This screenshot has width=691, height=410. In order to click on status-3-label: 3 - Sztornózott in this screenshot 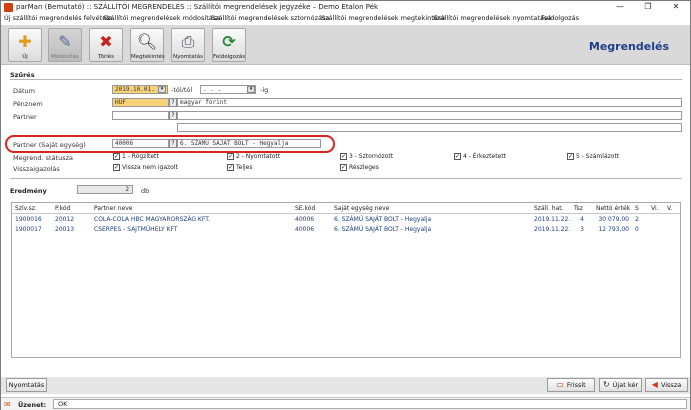, I will do `click(371, 156)`.